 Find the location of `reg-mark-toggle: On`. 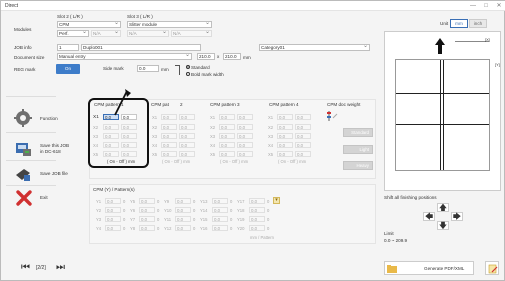

reg-mark-toggle: On is located at coordinates (68, 69).